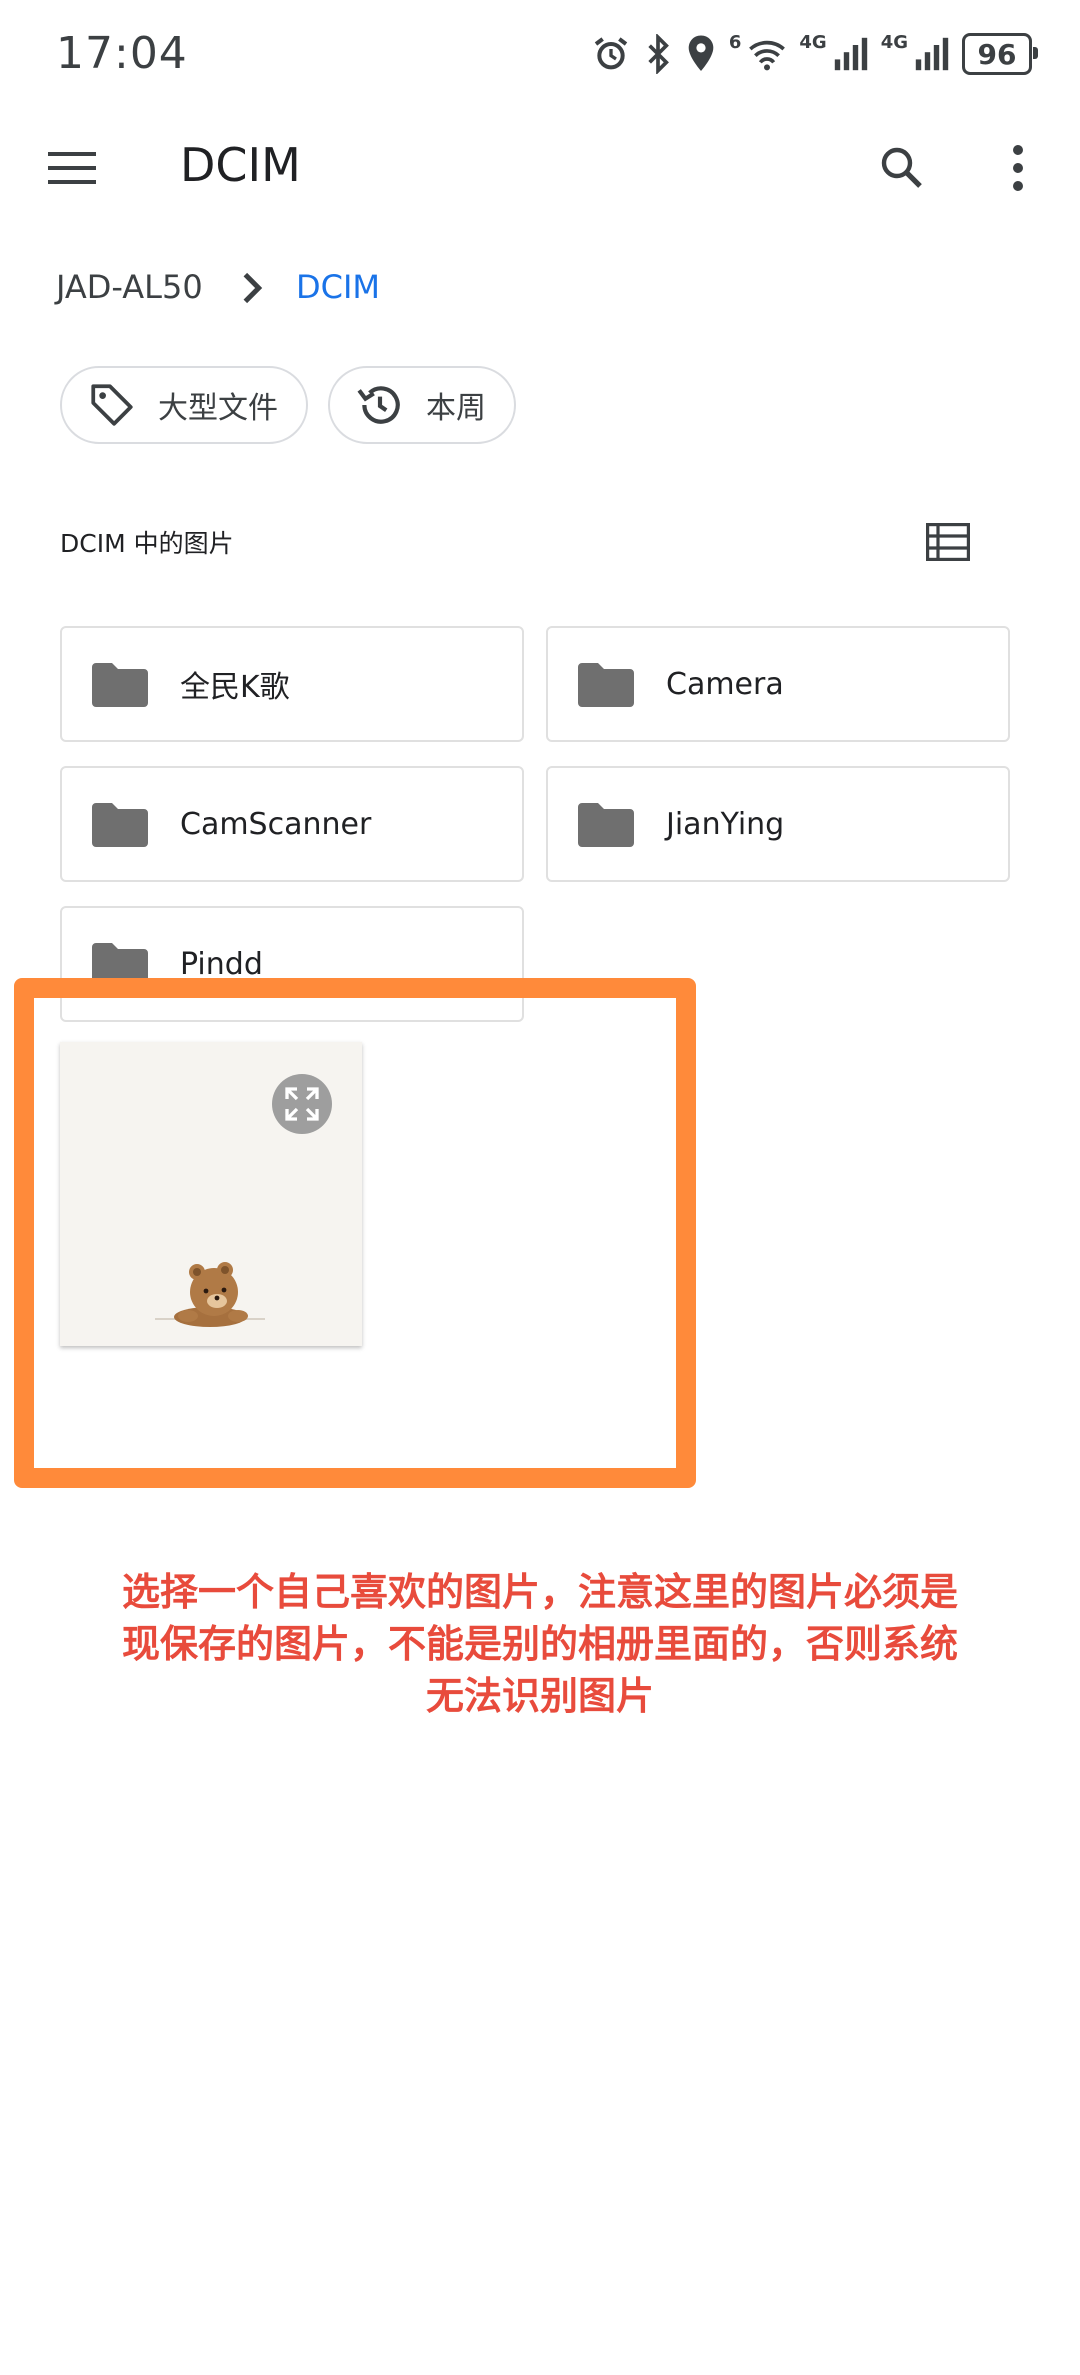 The height and width of the screenshot is (2375, 1080). What do you see at coordinates (253, 288) in the screenshot?
I see `chevron-right-icon` at bounding box center [253, 288].